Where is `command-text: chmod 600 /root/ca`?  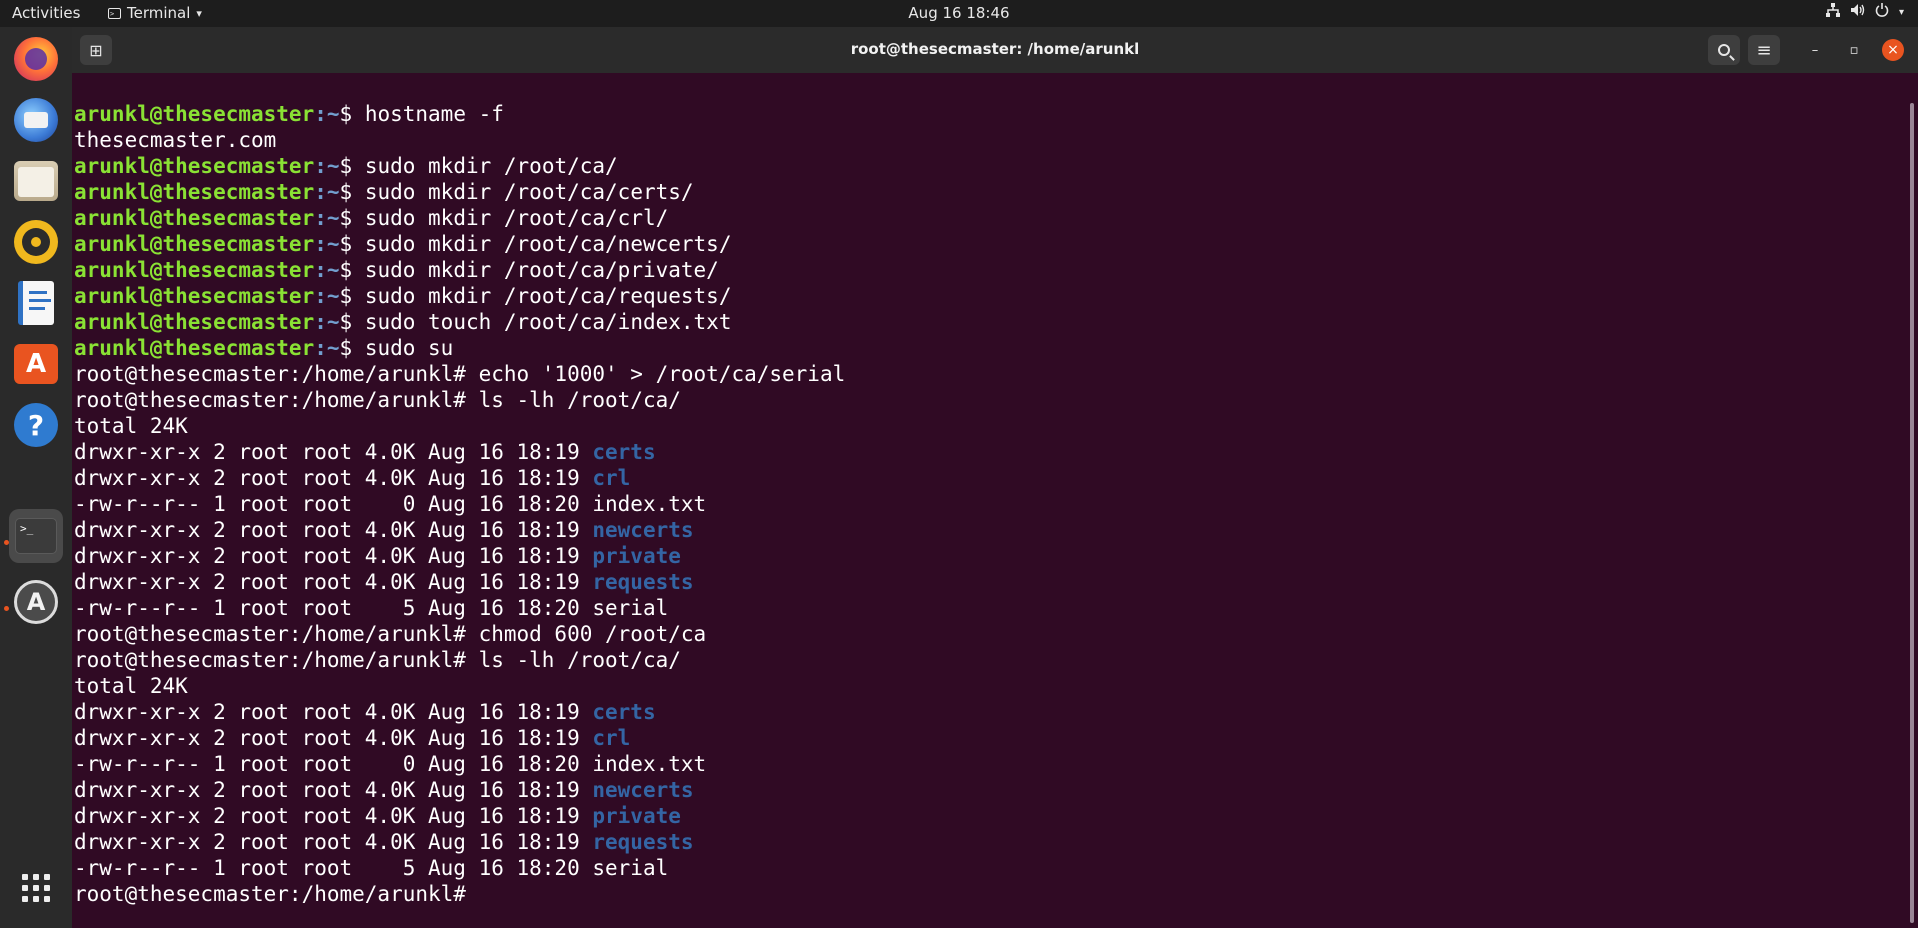 command-text: chmod 600 /root/ca is located at coordinates (592, 634).